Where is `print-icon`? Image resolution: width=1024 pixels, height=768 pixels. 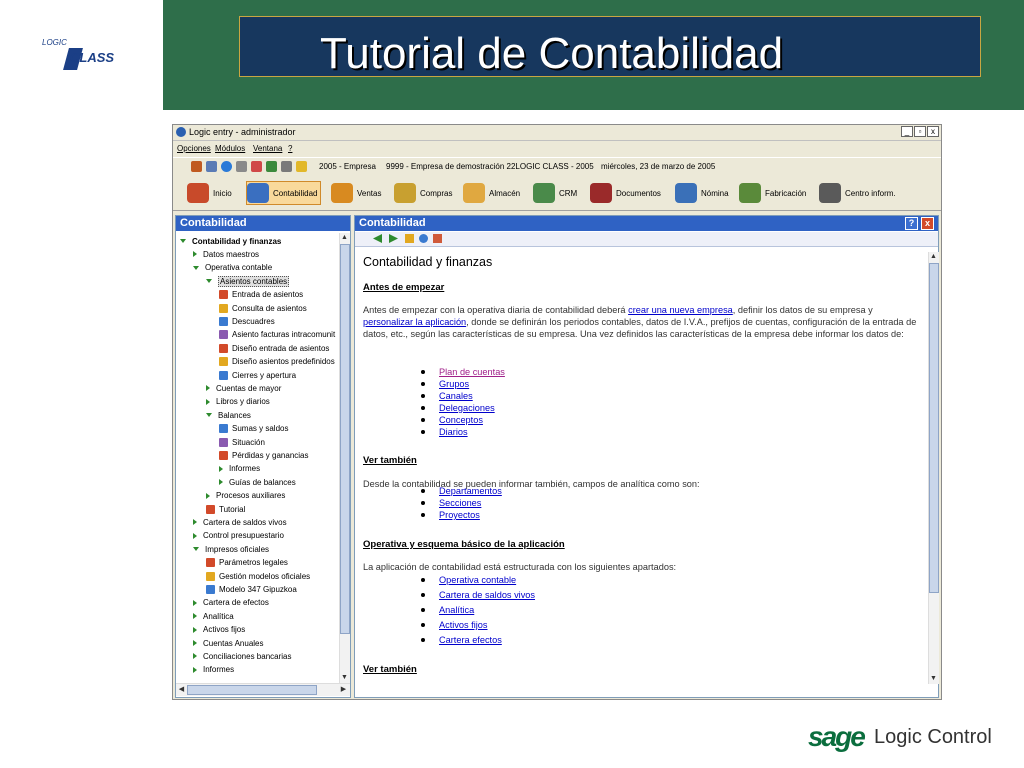 print-icon is located at coordinates (437, 238).